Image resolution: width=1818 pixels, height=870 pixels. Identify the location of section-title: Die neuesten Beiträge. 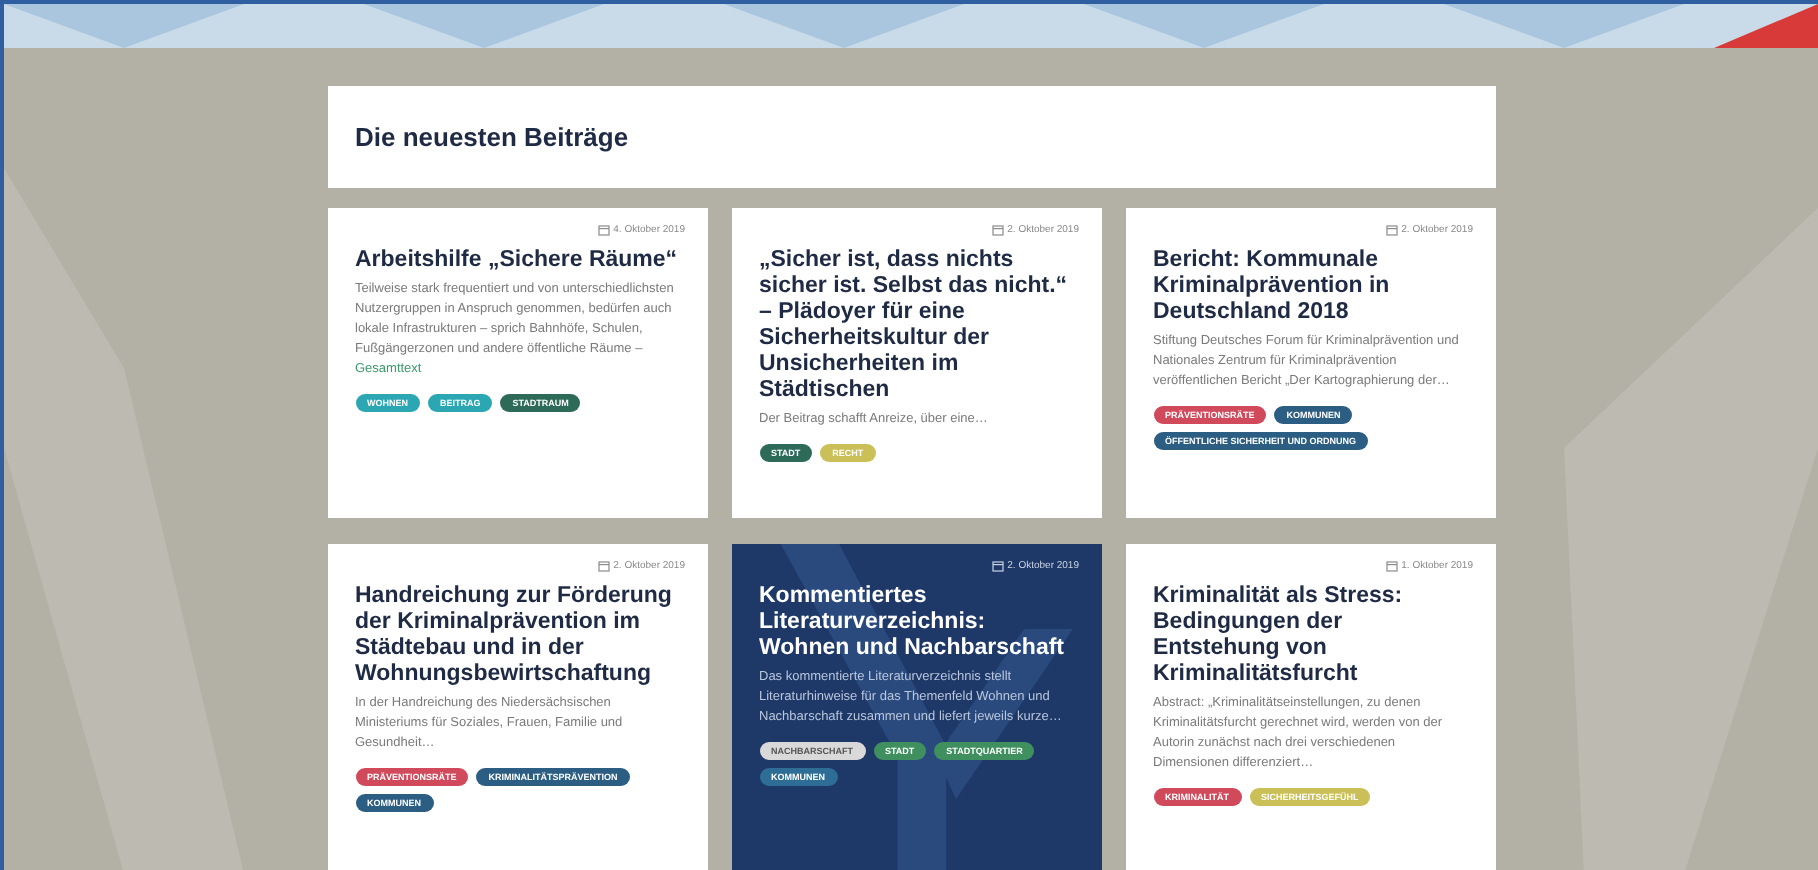
(493, 137).